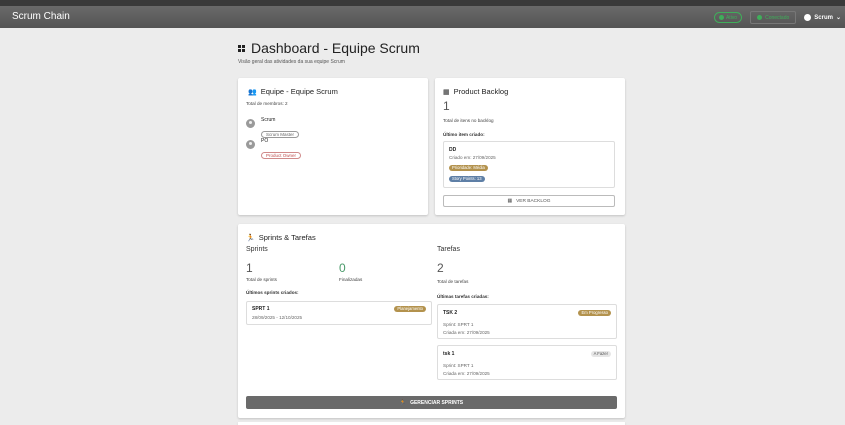 This screenshot has height=425, width=845. Describe the element at coordinates (449, 354) in the screenshot. I see `task-name: tsk 1` at that location.